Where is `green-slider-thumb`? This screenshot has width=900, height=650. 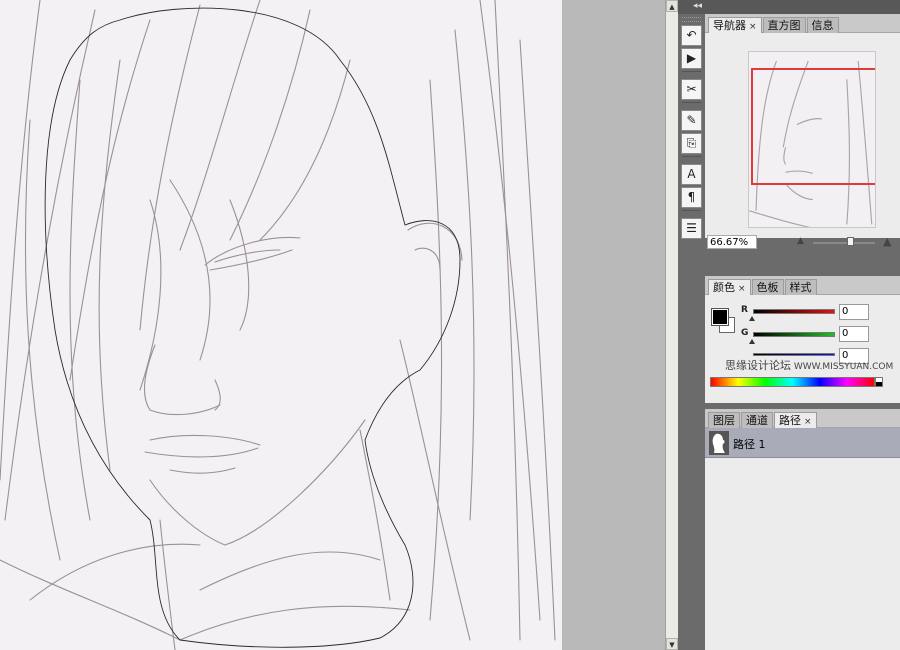
green-slider-thumb is located at coordinates (752, 341).